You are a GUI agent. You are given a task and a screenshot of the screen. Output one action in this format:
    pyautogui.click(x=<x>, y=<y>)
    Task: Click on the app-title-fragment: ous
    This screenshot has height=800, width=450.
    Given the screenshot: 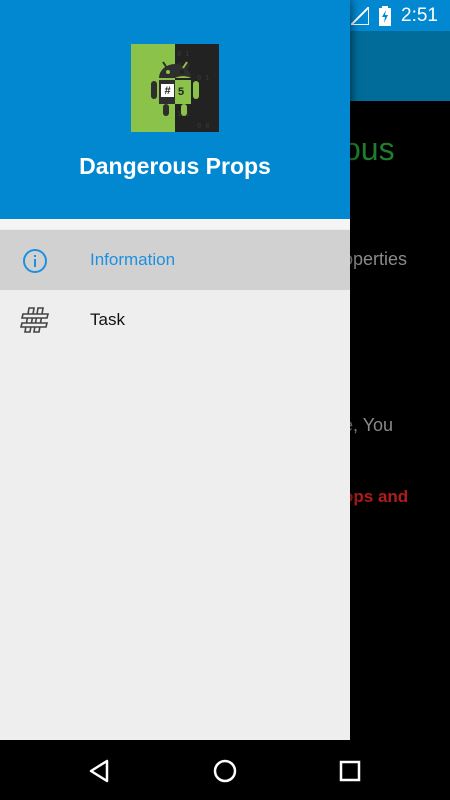 What is the action you would take?
    pyautogui.click(x=369, y=149)
    